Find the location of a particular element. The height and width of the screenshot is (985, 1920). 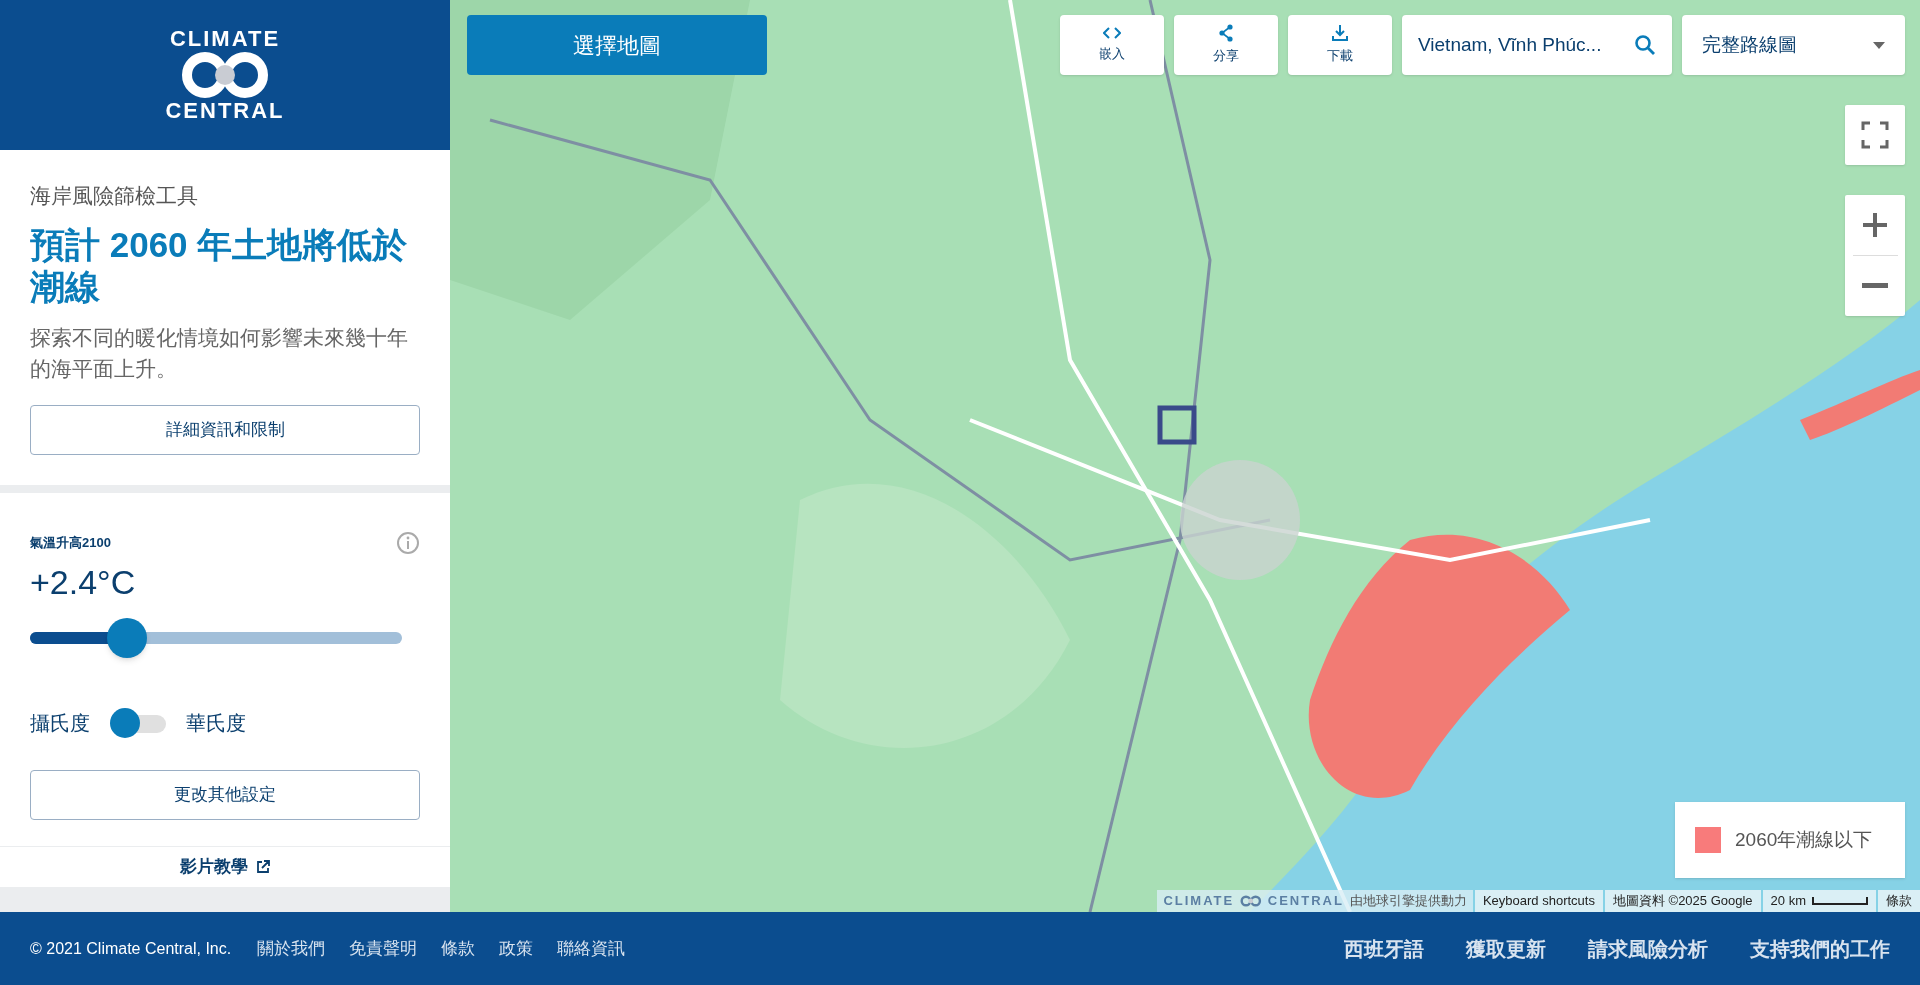

footer-link: 獲取更新 is located at coordinates (1506, 948).